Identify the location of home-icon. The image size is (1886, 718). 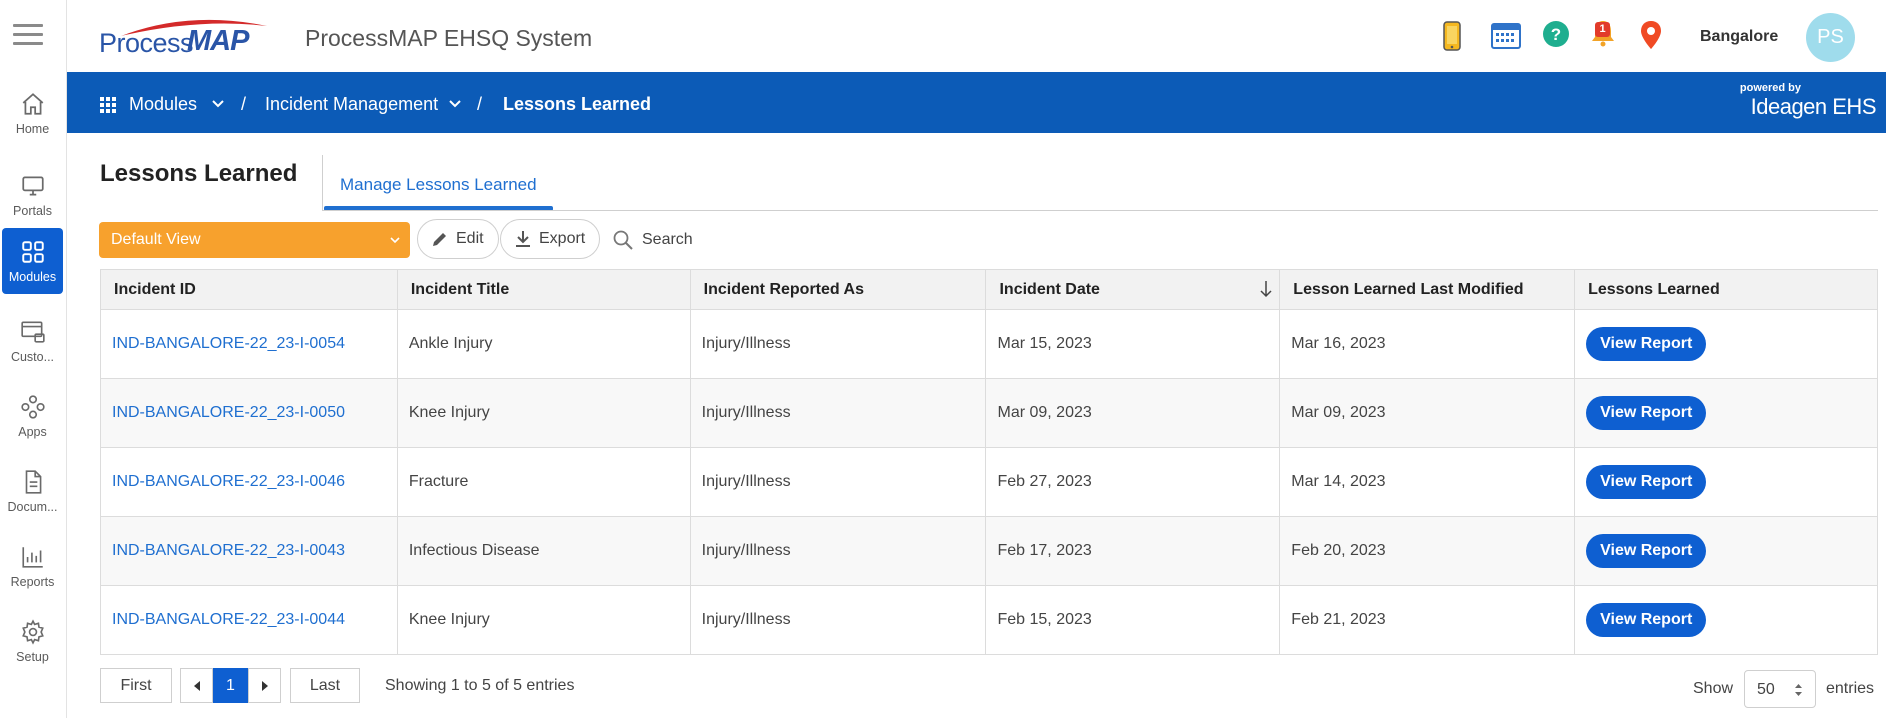
(32, 103).